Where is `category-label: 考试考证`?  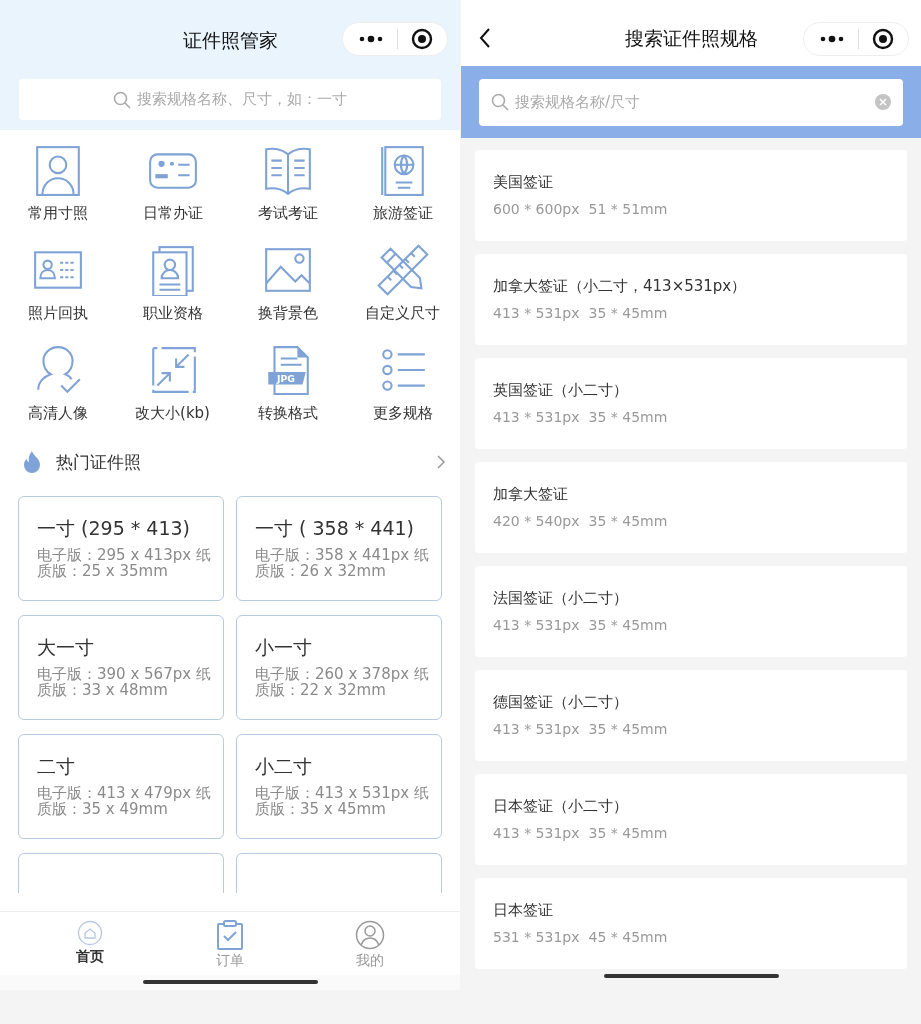
category-label: 考试考证 is located at coordinates (287, 213).